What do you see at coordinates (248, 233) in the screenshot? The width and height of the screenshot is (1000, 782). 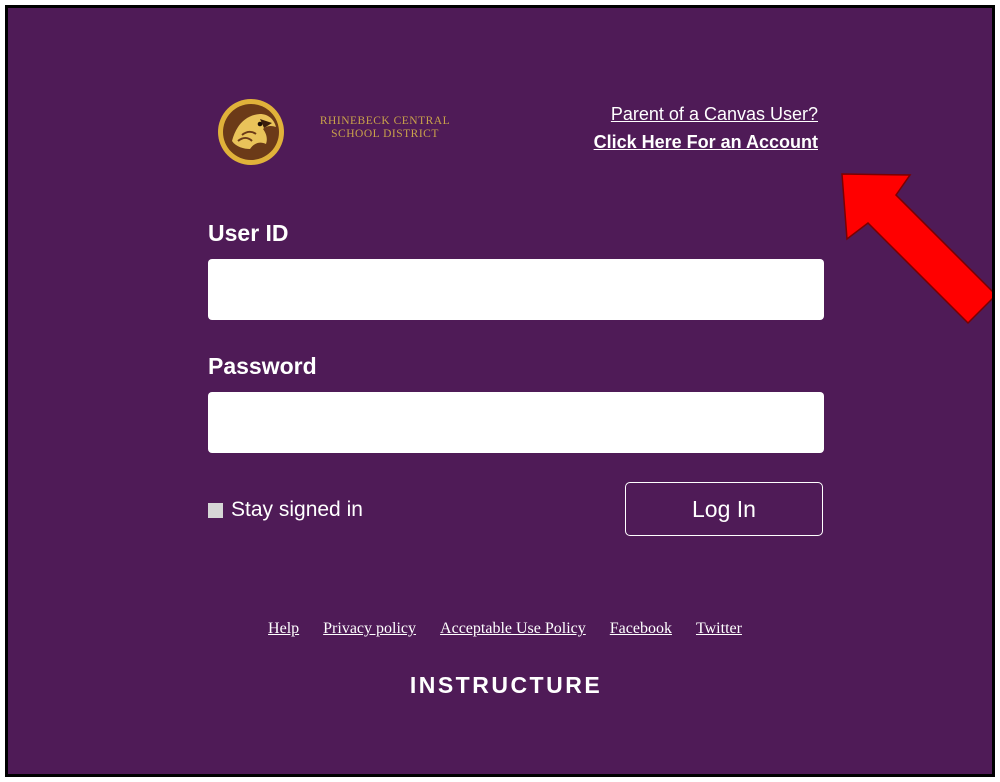 I see `userid-label: User ID` at bounding box center [248, 233].